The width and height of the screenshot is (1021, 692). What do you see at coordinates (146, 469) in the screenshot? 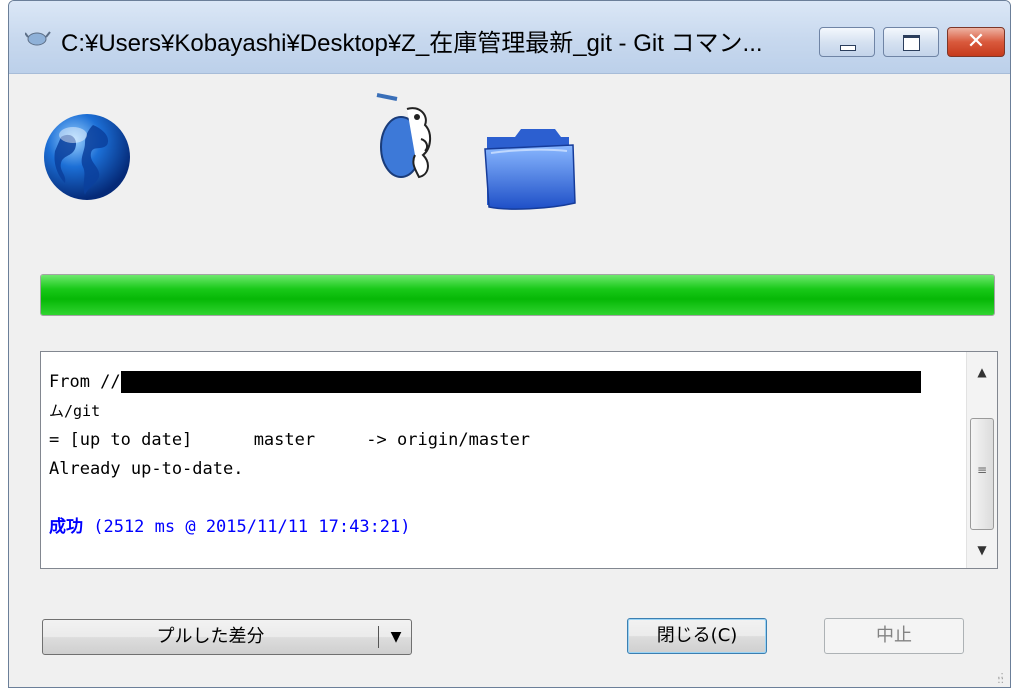
I see `log-line-up-to-date: Already up-to-date.` at bounding box center [146, 469].